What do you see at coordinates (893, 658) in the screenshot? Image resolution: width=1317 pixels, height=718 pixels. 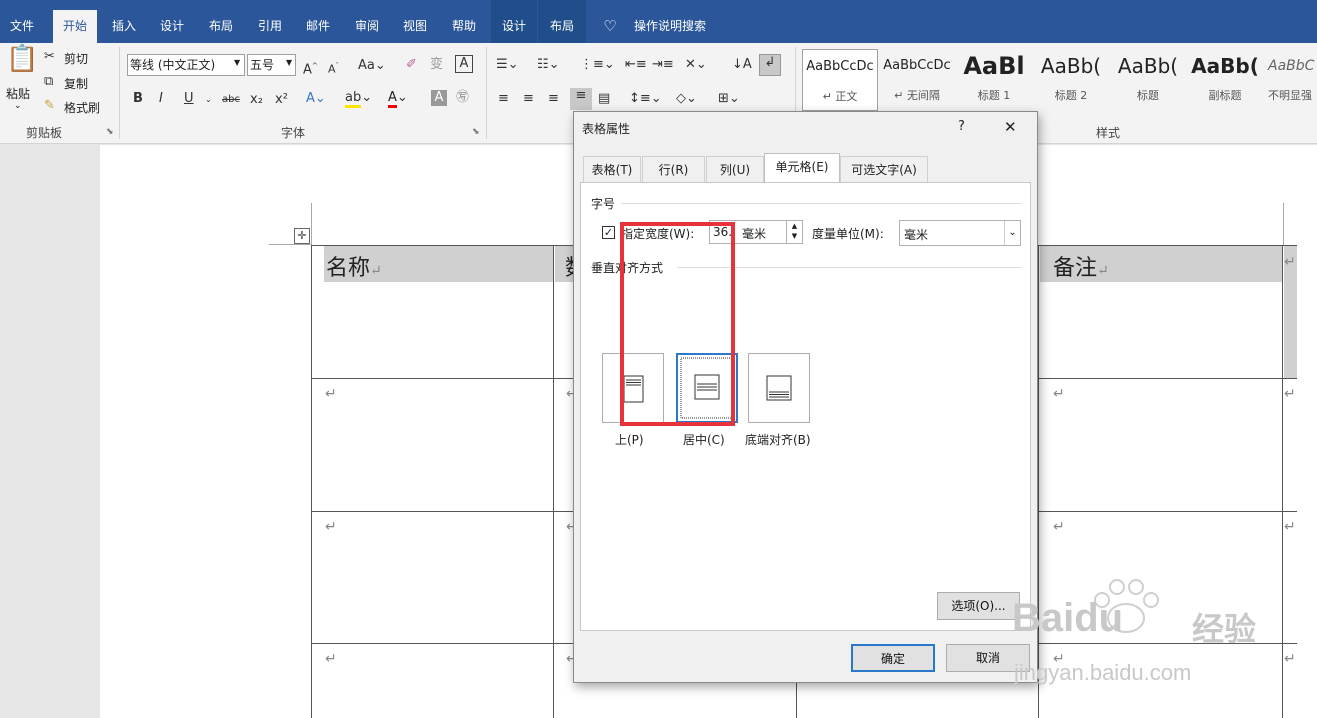 I see `ok-button: 确定` at bounding box center [893, 658].